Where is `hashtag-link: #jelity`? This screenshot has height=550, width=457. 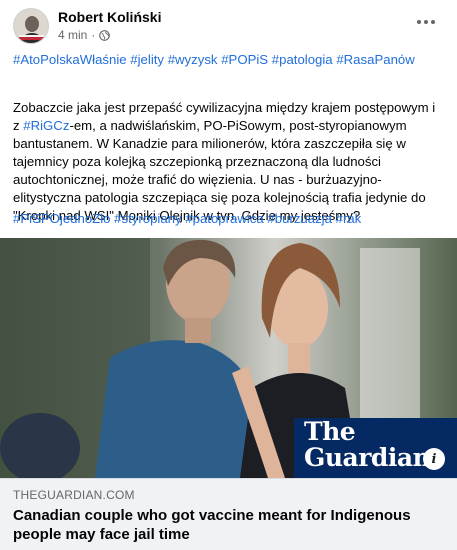 hashtag-link: #jelity is located at coordinates (147, 59).